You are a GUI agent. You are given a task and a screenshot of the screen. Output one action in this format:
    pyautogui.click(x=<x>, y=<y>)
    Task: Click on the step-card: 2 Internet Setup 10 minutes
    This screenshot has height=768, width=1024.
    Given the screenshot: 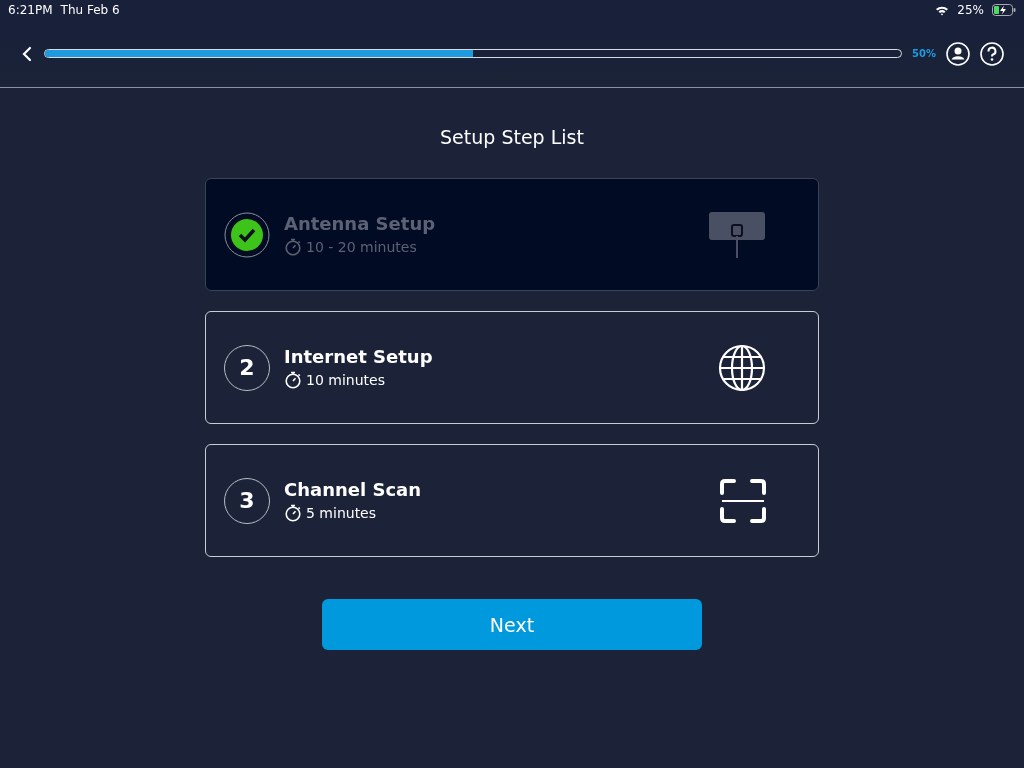 What is the action you would take?
    pyautogui.click(x=512, y=367)
    